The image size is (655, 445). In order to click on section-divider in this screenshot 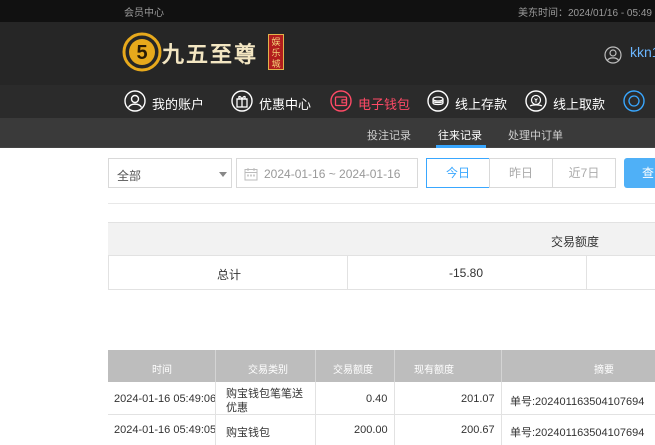, I will do `click(381, 203)`.